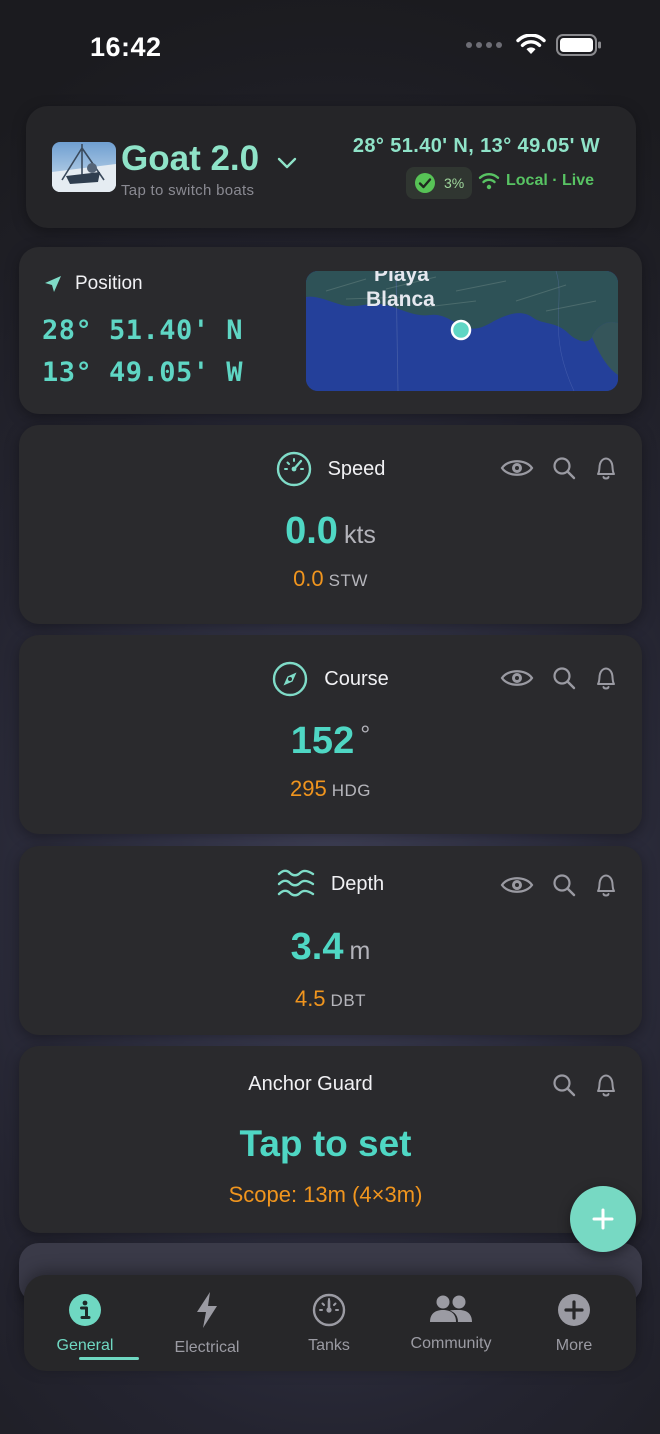 The width and height of the screenshot is (660, 1434). What do you see at coordinates (330, 48) in the screenshot?
I see `status-bar: 16:42` at bounding box center [330, 48].